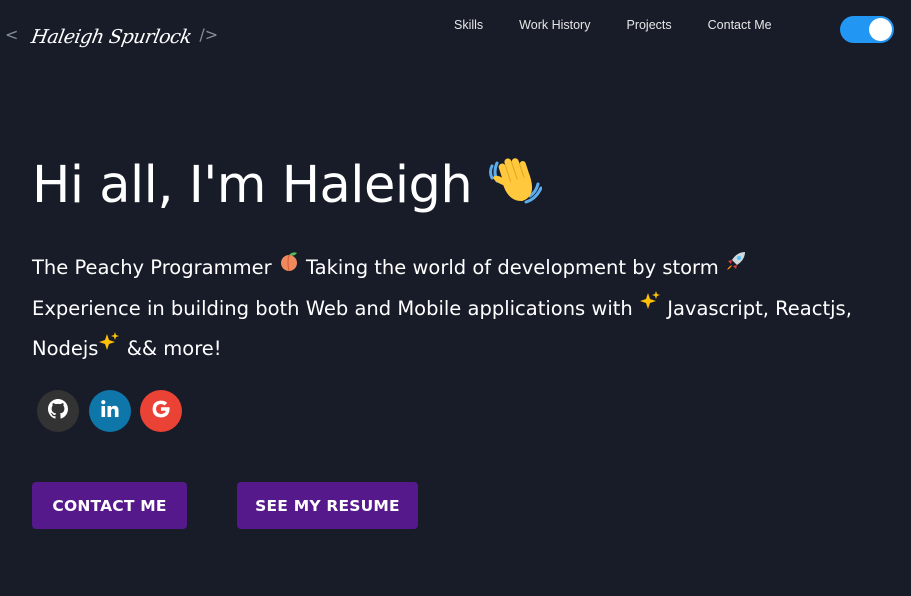 The height and width of the screenshot is (596, 911). I want to click on linkedin-icon, so click(110, 411).